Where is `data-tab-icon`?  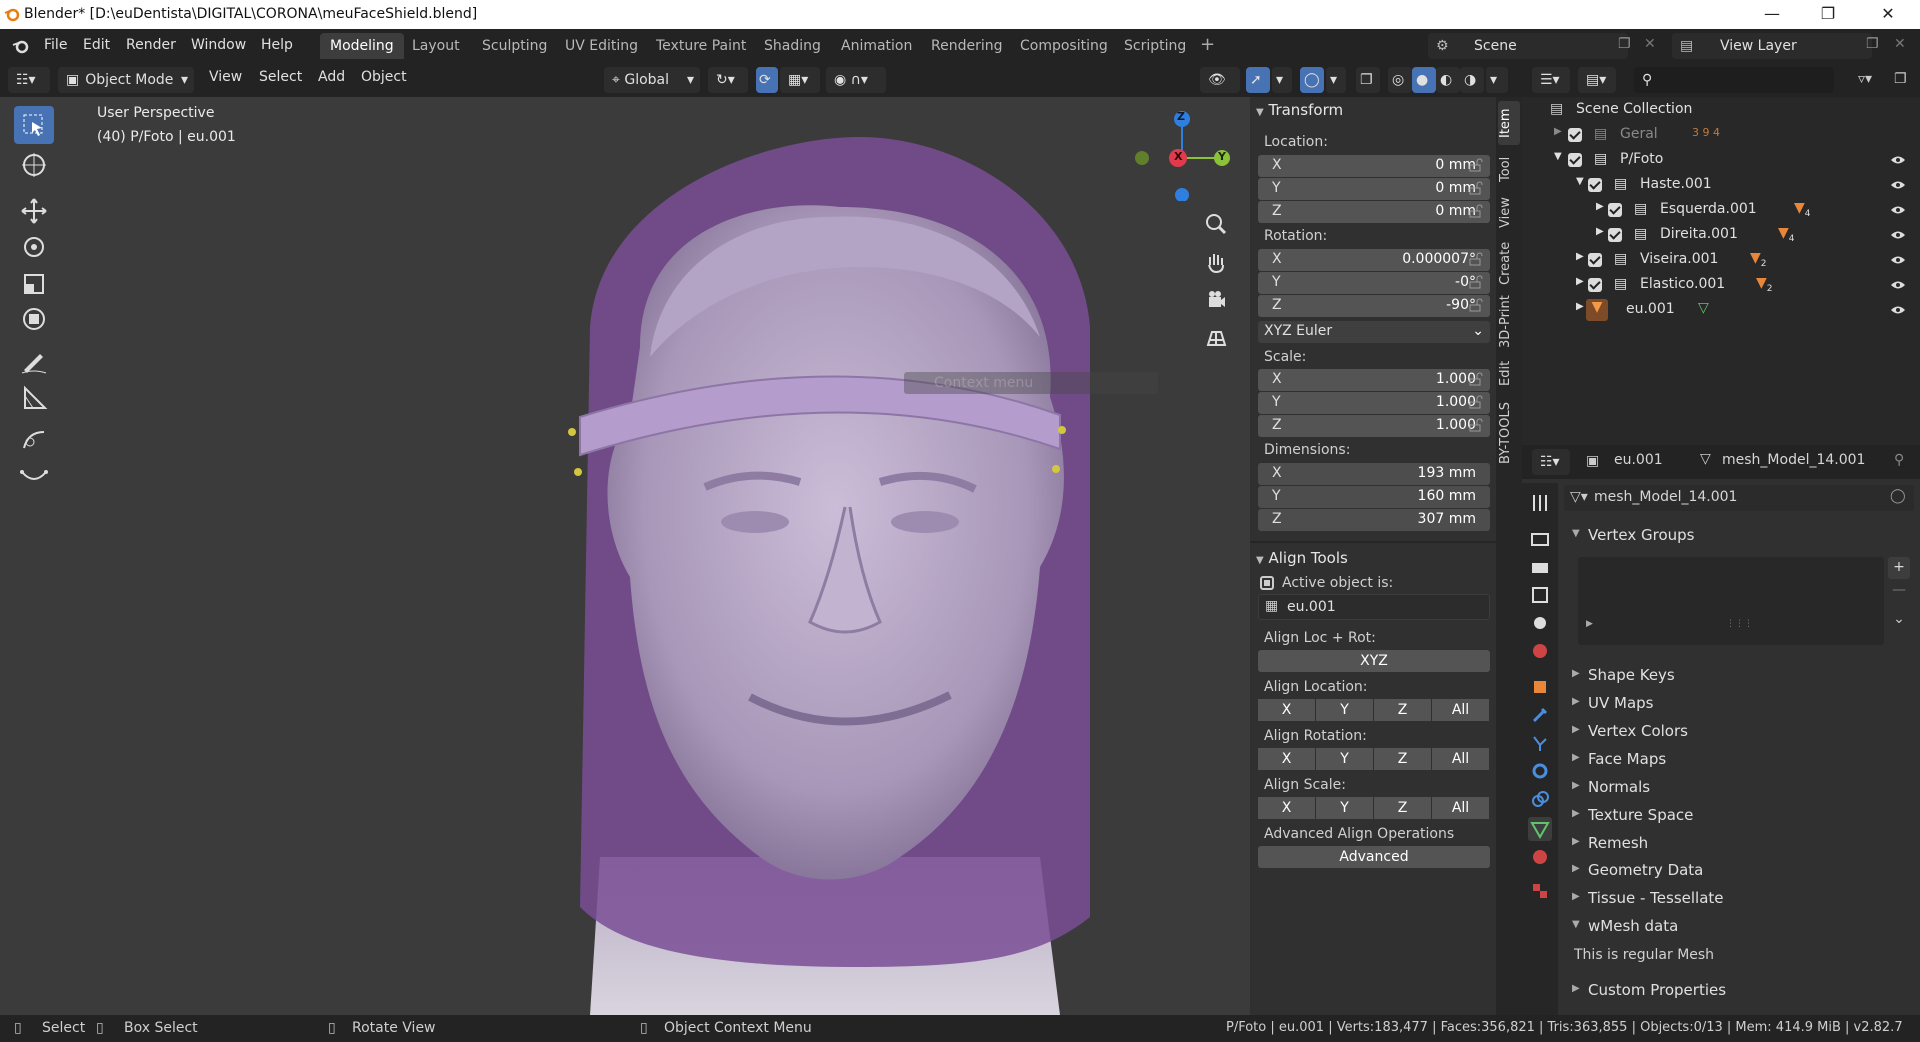 data-tab-icon is located at coordinates (1540, 829).